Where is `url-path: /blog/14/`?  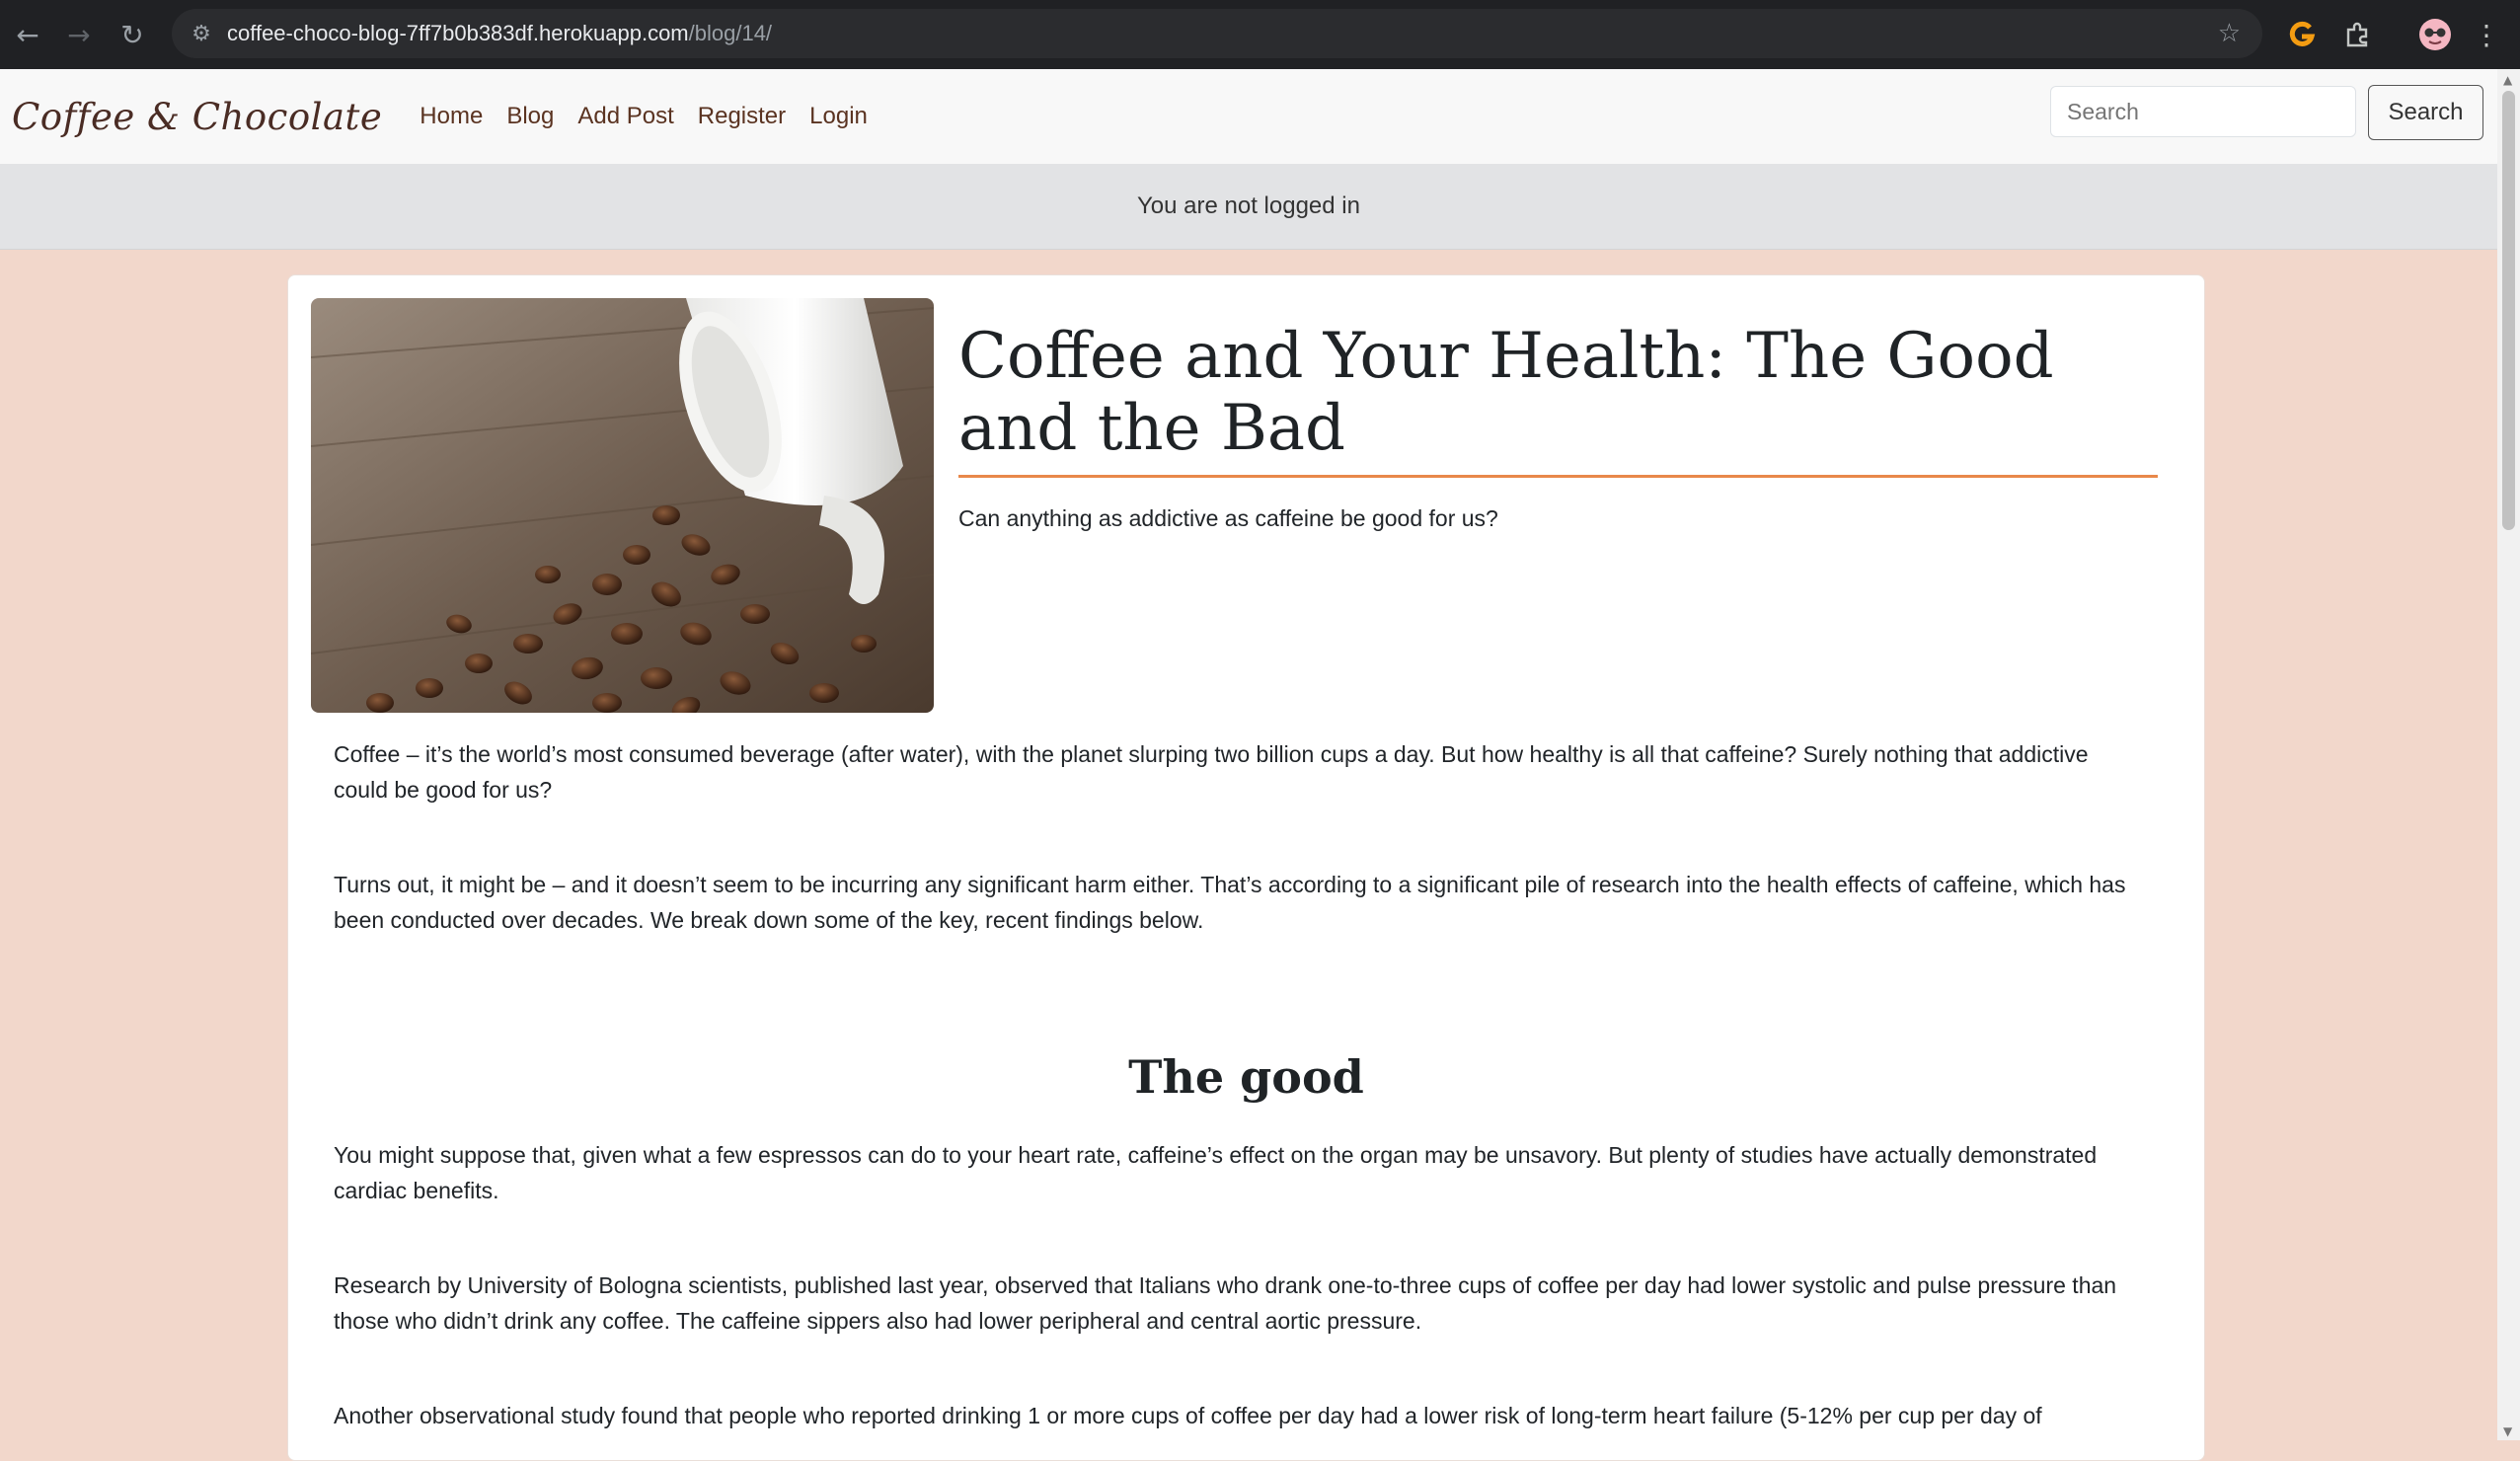 url-path: /blog/14/ is located at coordinates (730, 33).